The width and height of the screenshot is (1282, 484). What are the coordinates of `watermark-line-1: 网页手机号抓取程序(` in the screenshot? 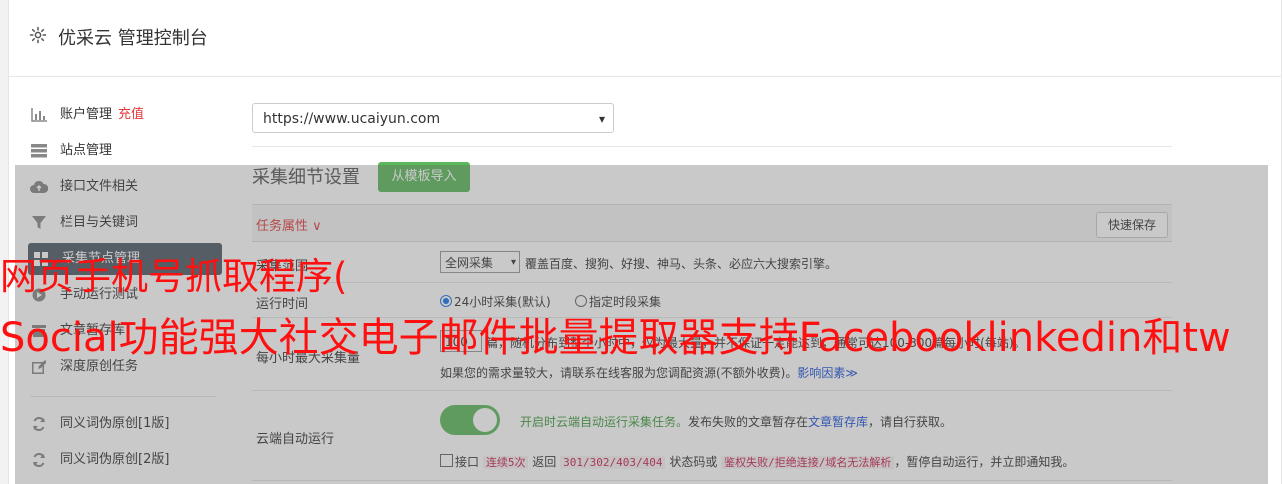 It's located at (174, 276).